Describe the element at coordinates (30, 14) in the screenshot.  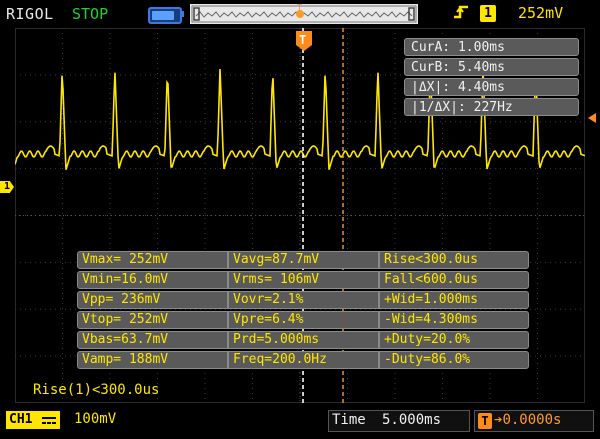
I see `brand-logo: RIGOL` at that location.